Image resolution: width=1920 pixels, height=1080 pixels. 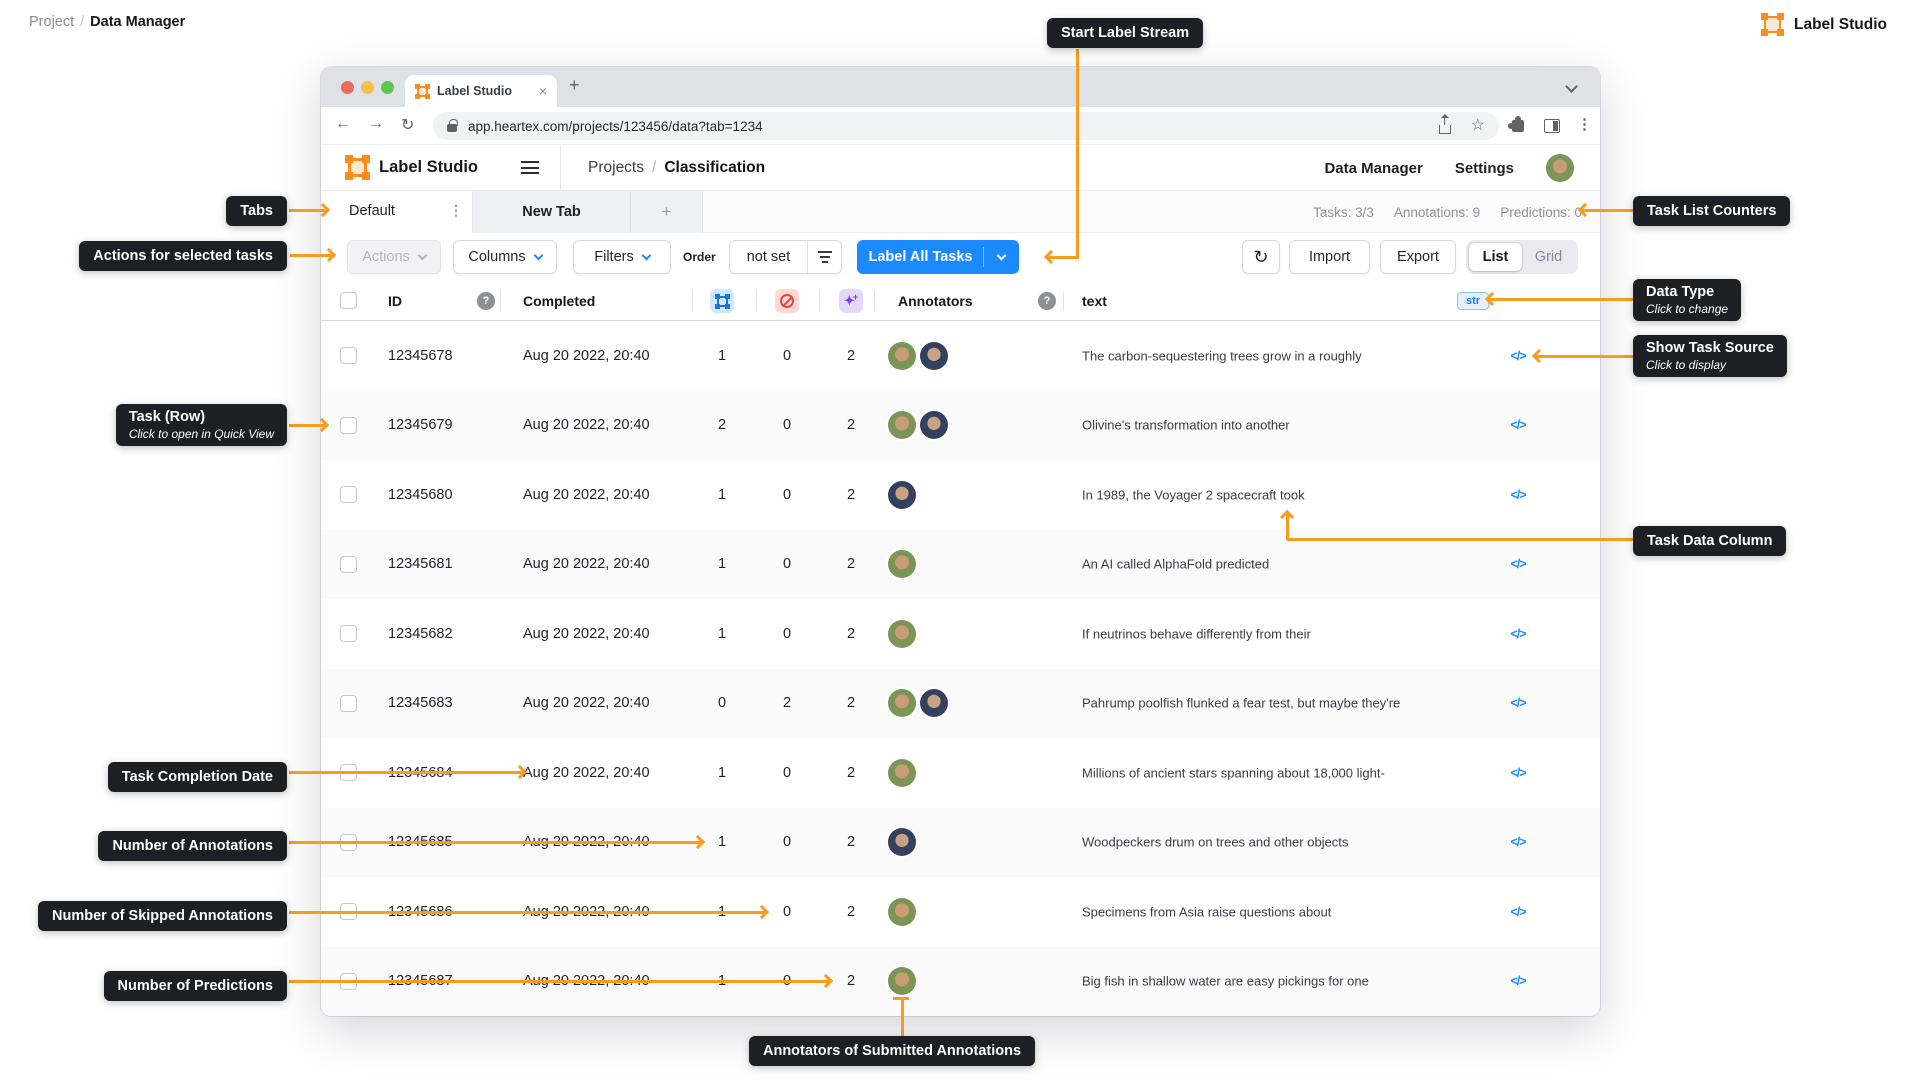 I want to click on annotations-count: 2, so click(x=722, y=425).